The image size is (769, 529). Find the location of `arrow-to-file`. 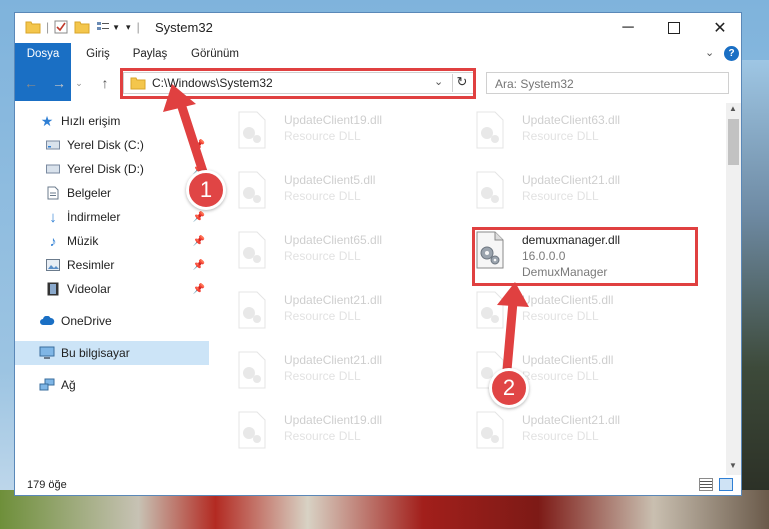

arrow-to-file is located at coordinates (513, 328).